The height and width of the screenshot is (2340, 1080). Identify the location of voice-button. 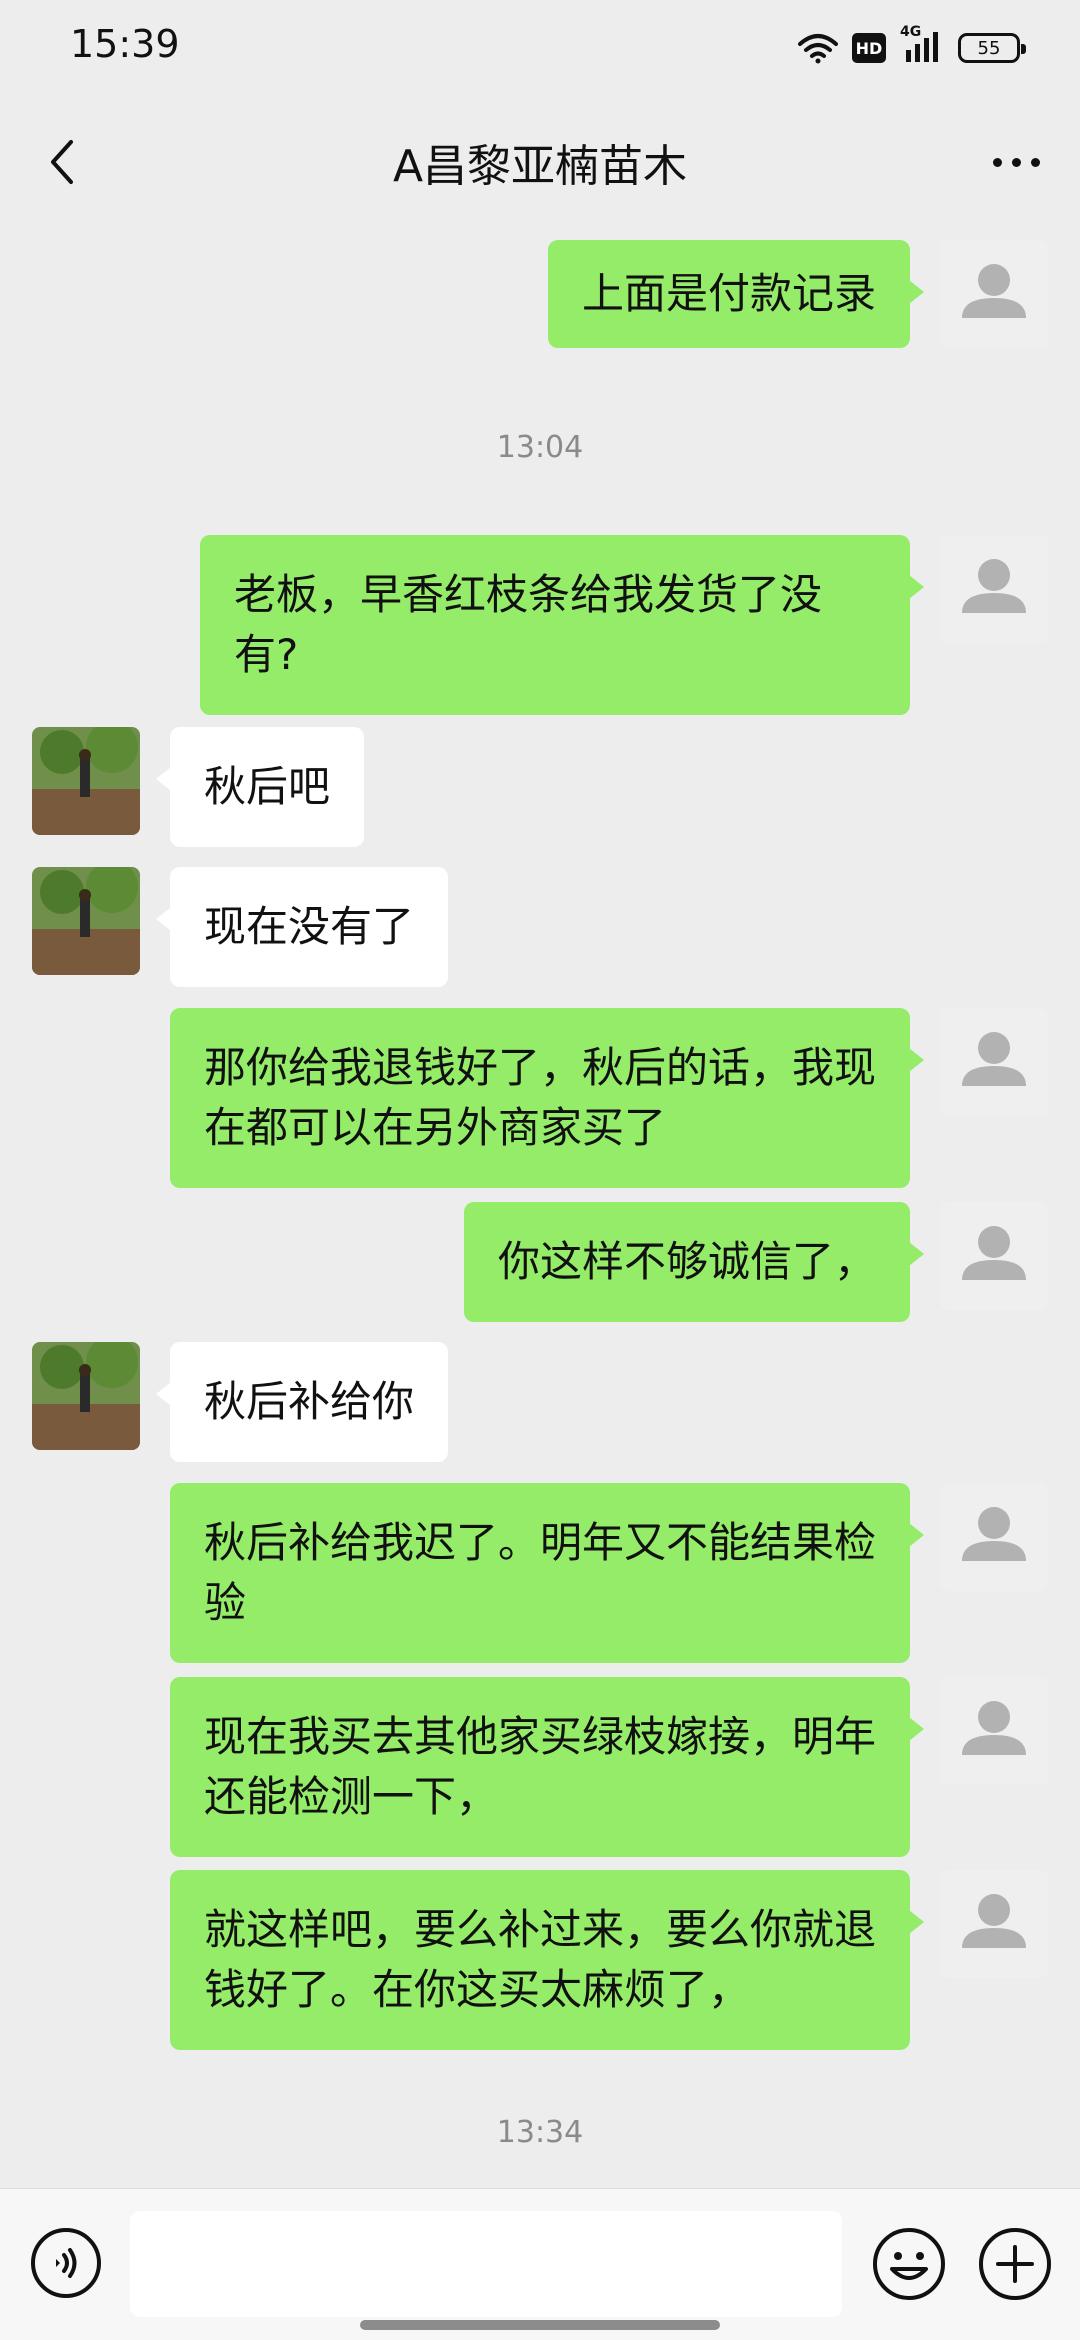
(66, 2263).